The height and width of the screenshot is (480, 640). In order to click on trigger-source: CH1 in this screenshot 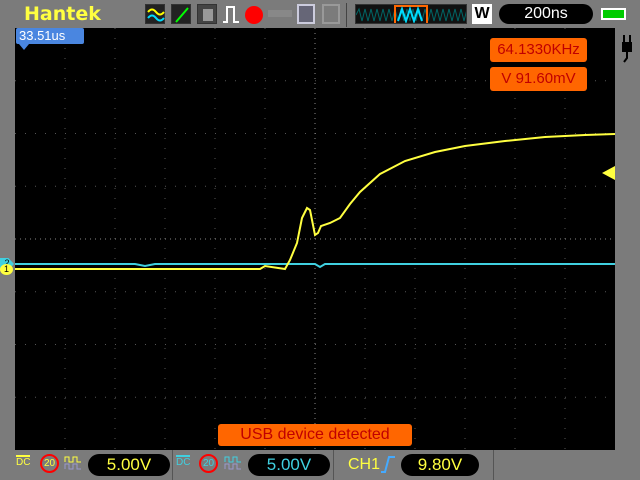, I will do `click(364, 465)`.